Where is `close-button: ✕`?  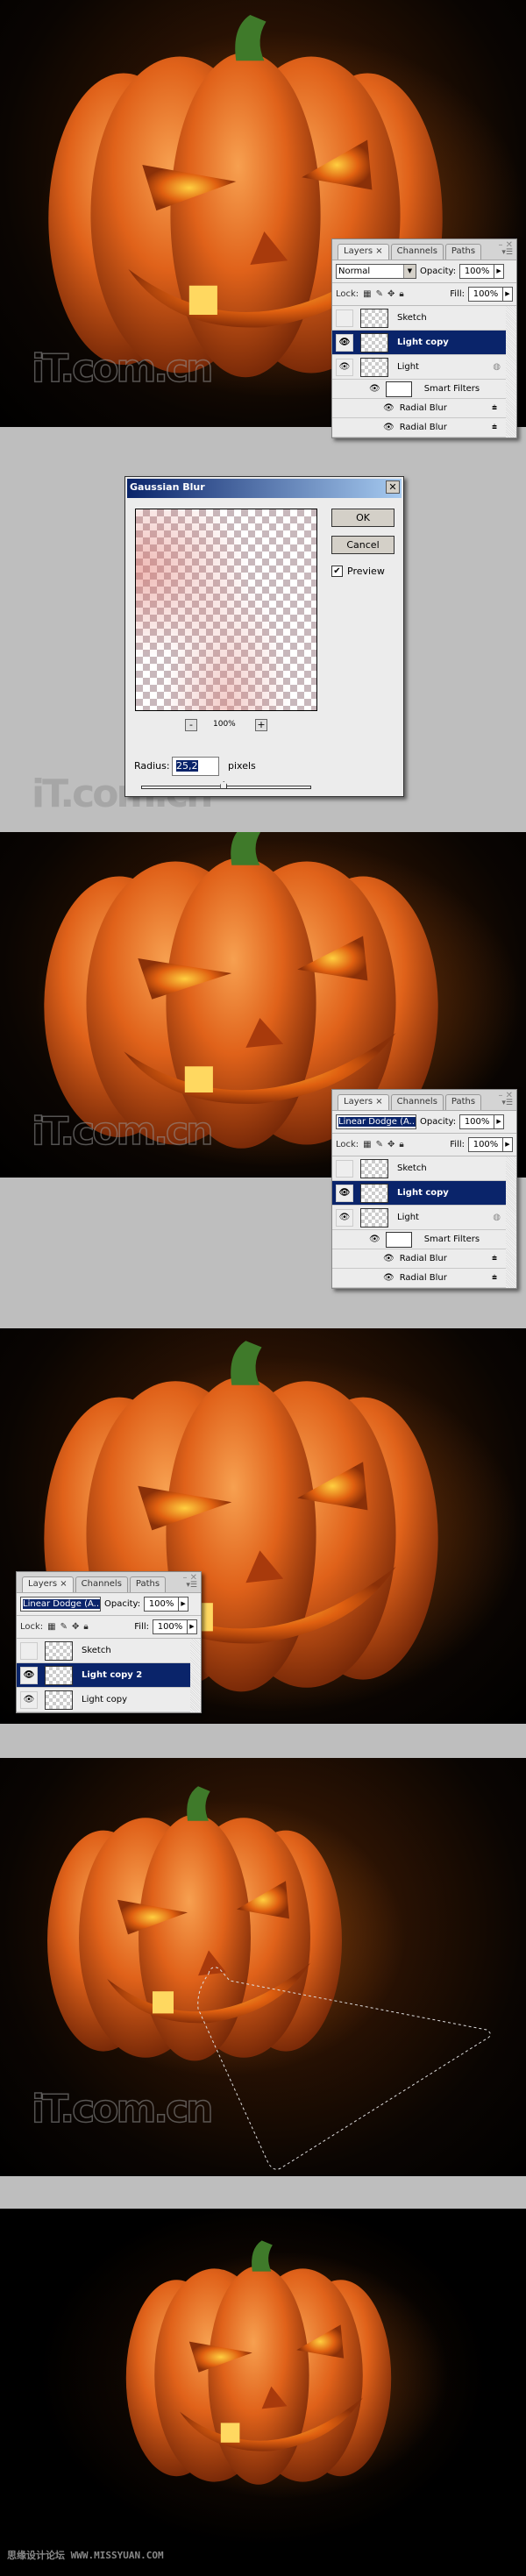
close-button: ✕ is located at coordinates (393, 487).